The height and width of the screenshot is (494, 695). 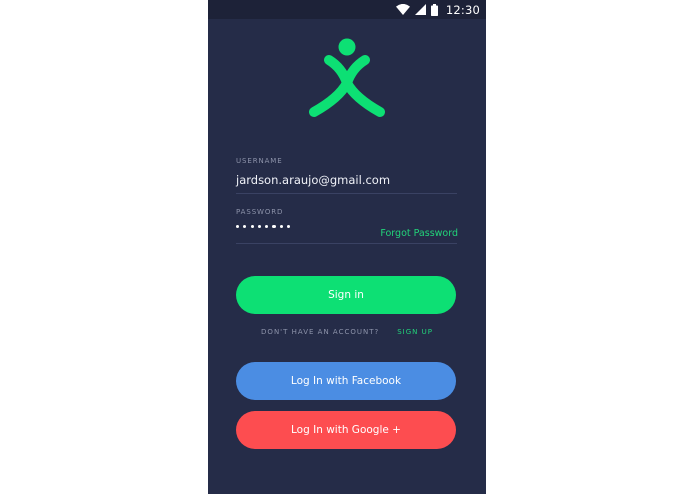 I want to click on facebook-login-button: Log In with Facebook, so click(x=346, y=381).